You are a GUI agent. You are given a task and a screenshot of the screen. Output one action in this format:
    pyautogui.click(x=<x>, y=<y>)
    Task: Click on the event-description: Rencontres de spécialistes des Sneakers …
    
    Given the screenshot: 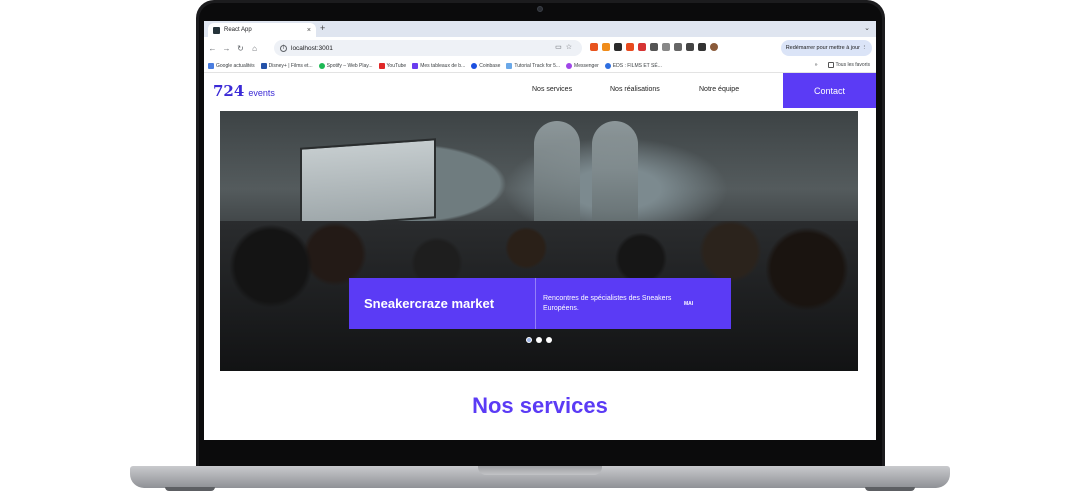 What is the action you would take?
    pyautogui.click(x=607, y=303)
    